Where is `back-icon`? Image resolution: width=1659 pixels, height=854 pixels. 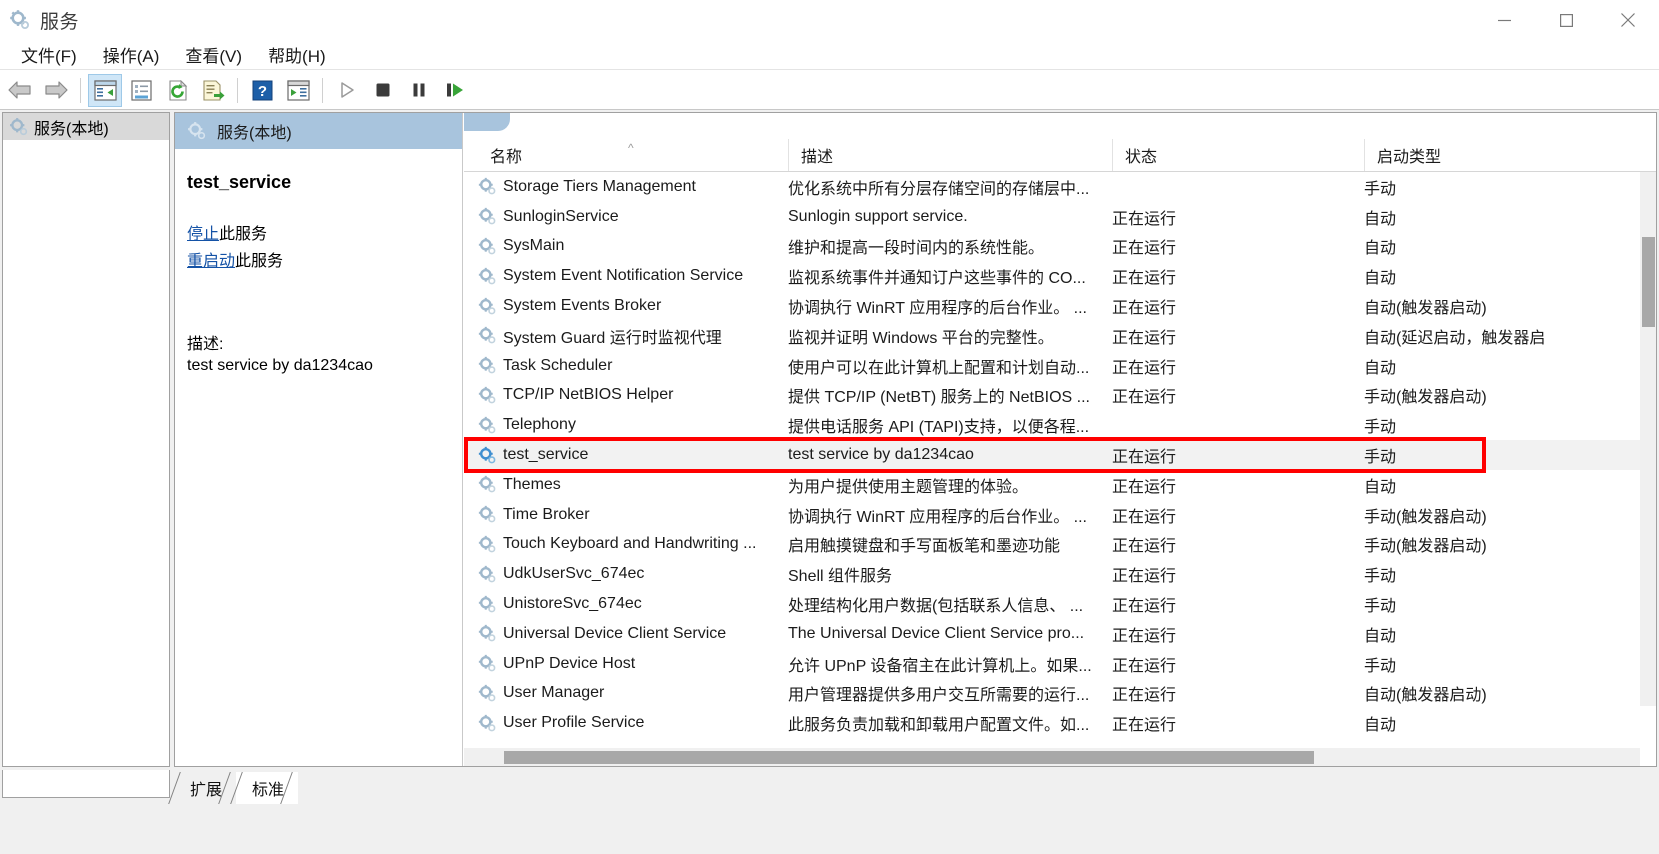 back-icon is located at coordinates (20, 90).